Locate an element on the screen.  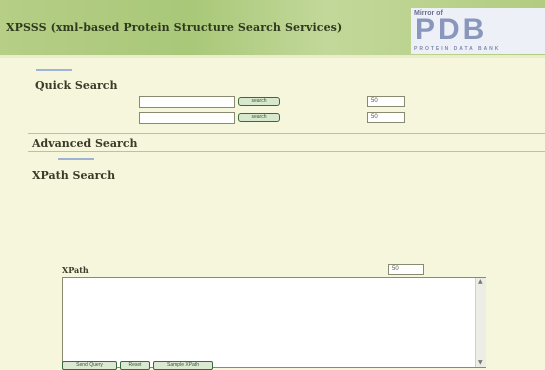
advanced-search-heading: Advanced Search is located at coordinates (85, 143).